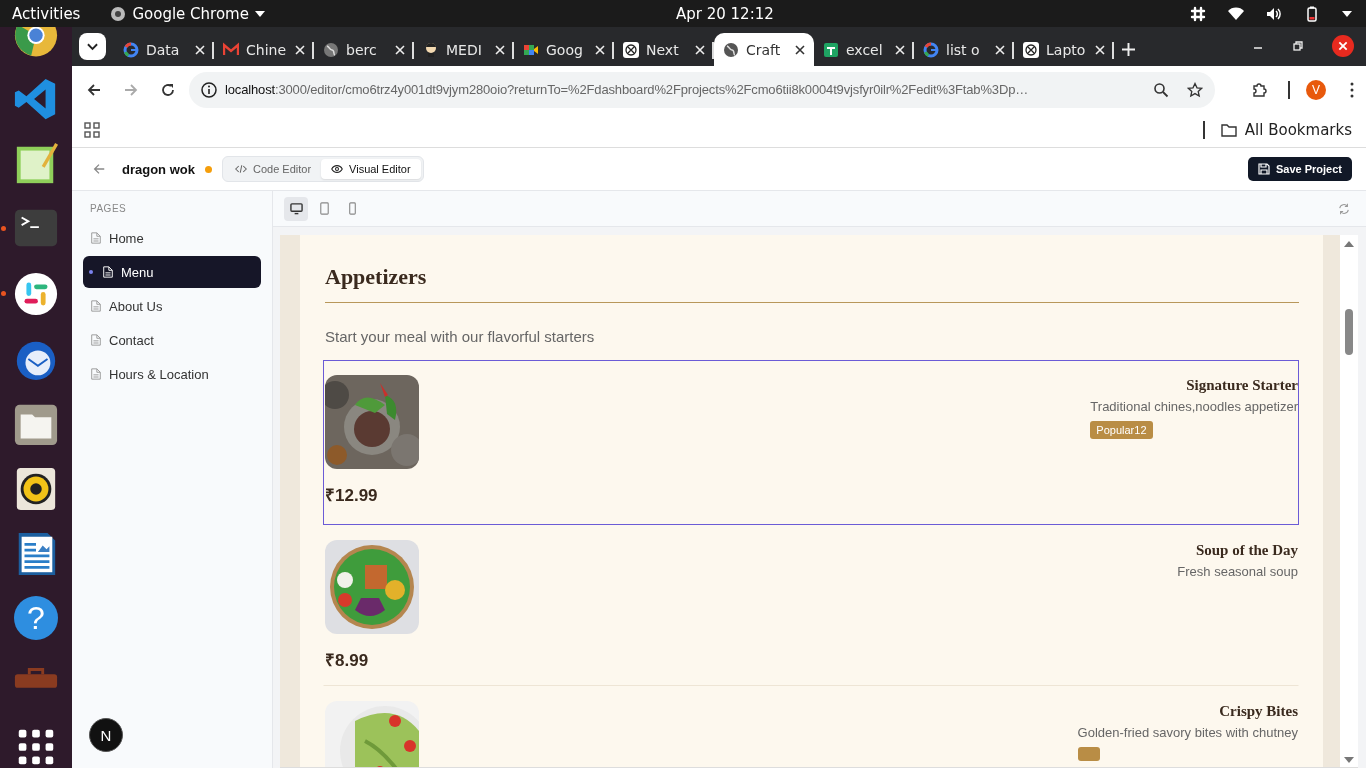 This screenshot has width=1366, height=768. I want to click on item-tag: Popular12, so click(1121, 430).